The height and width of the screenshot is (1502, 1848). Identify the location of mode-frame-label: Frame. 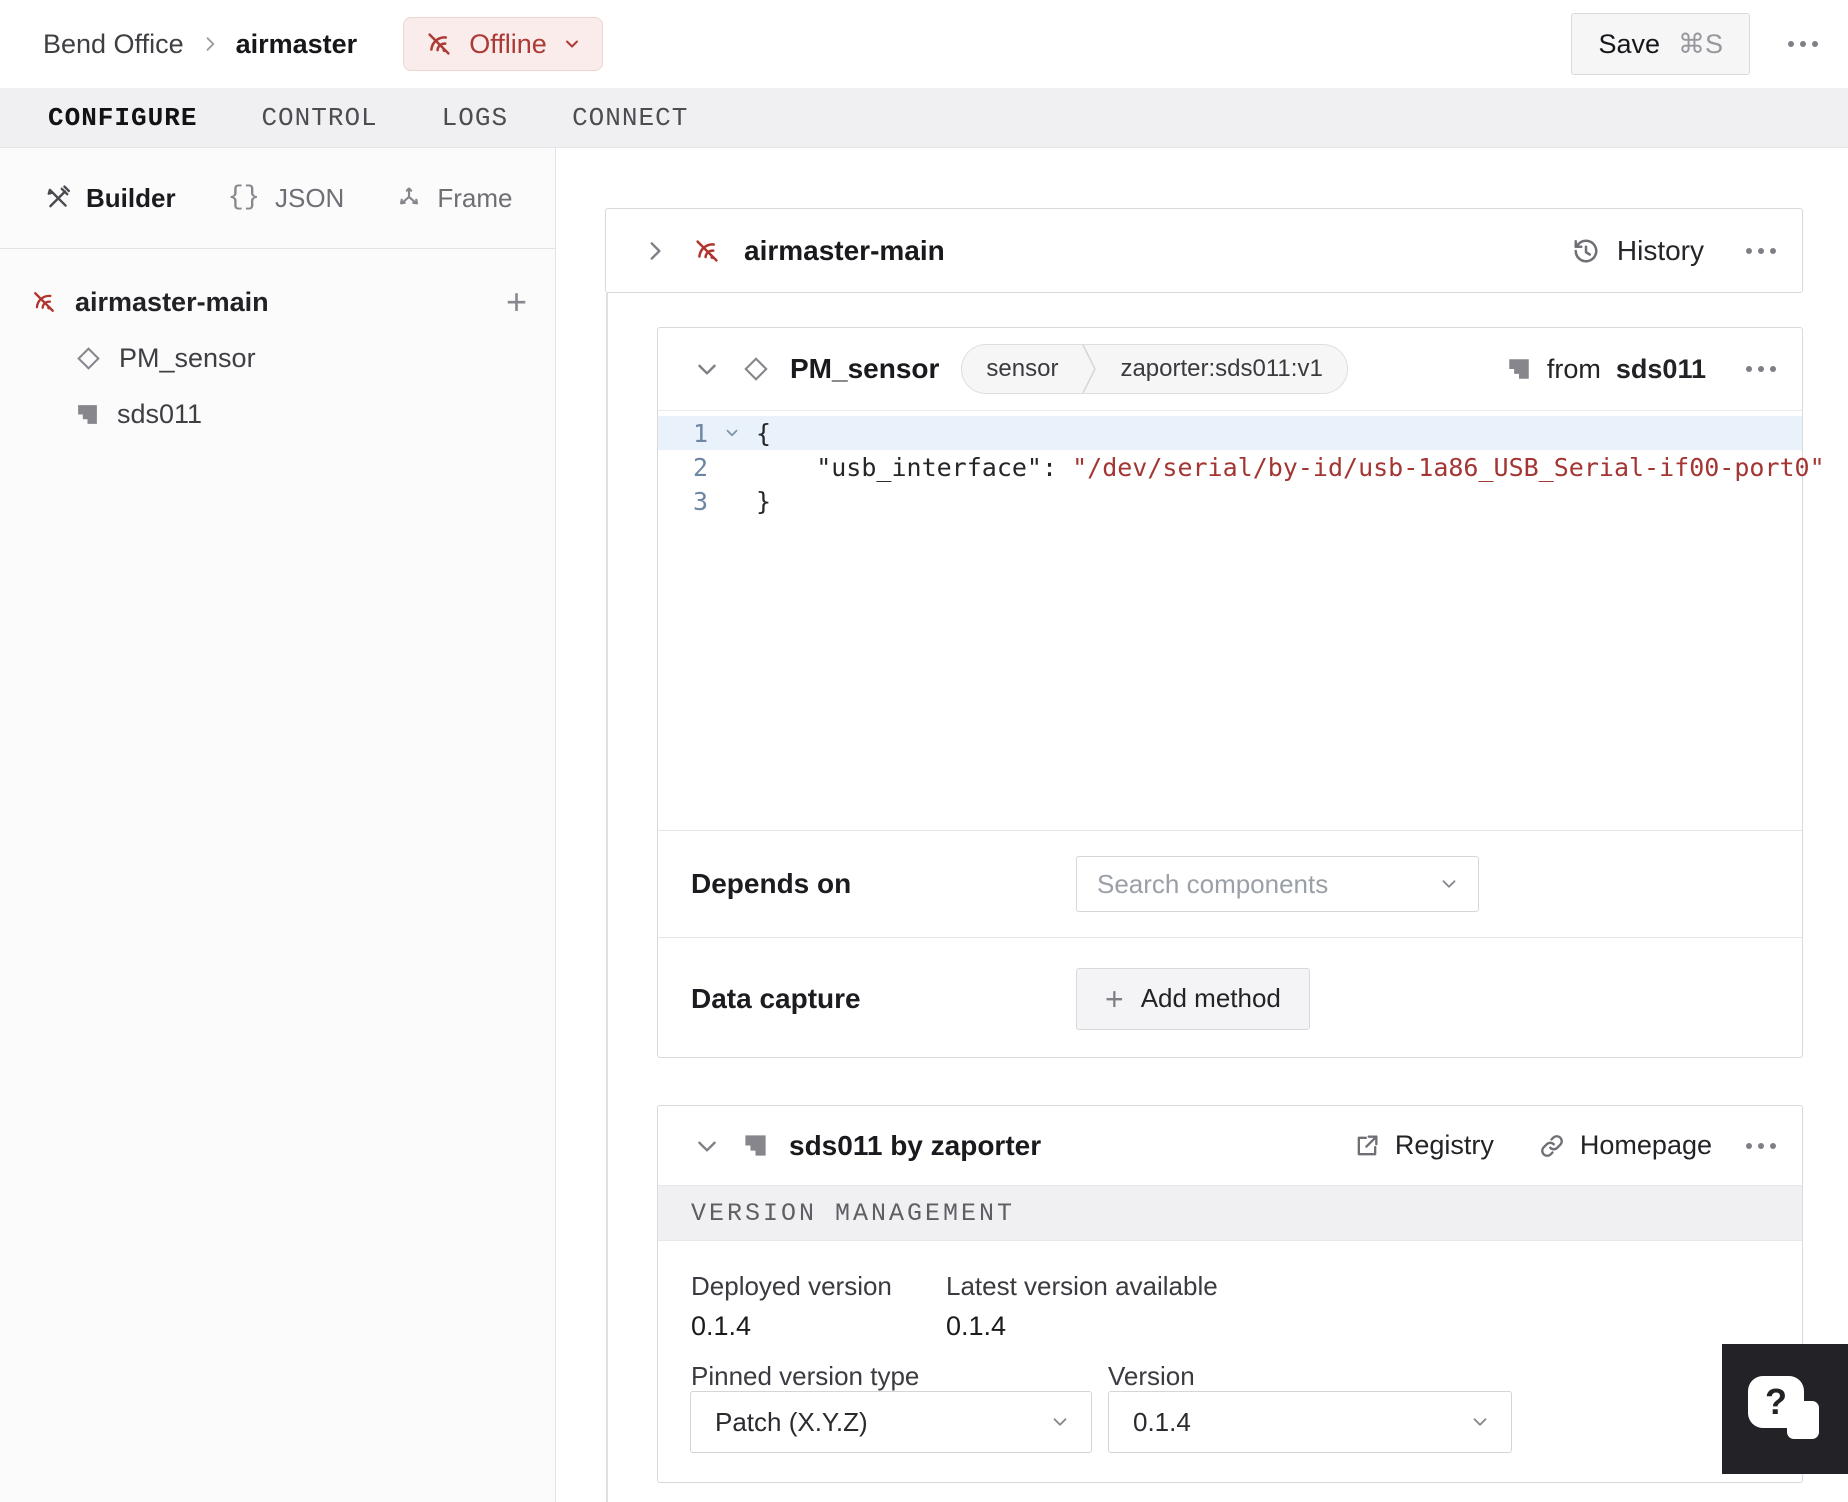
(475, 197).